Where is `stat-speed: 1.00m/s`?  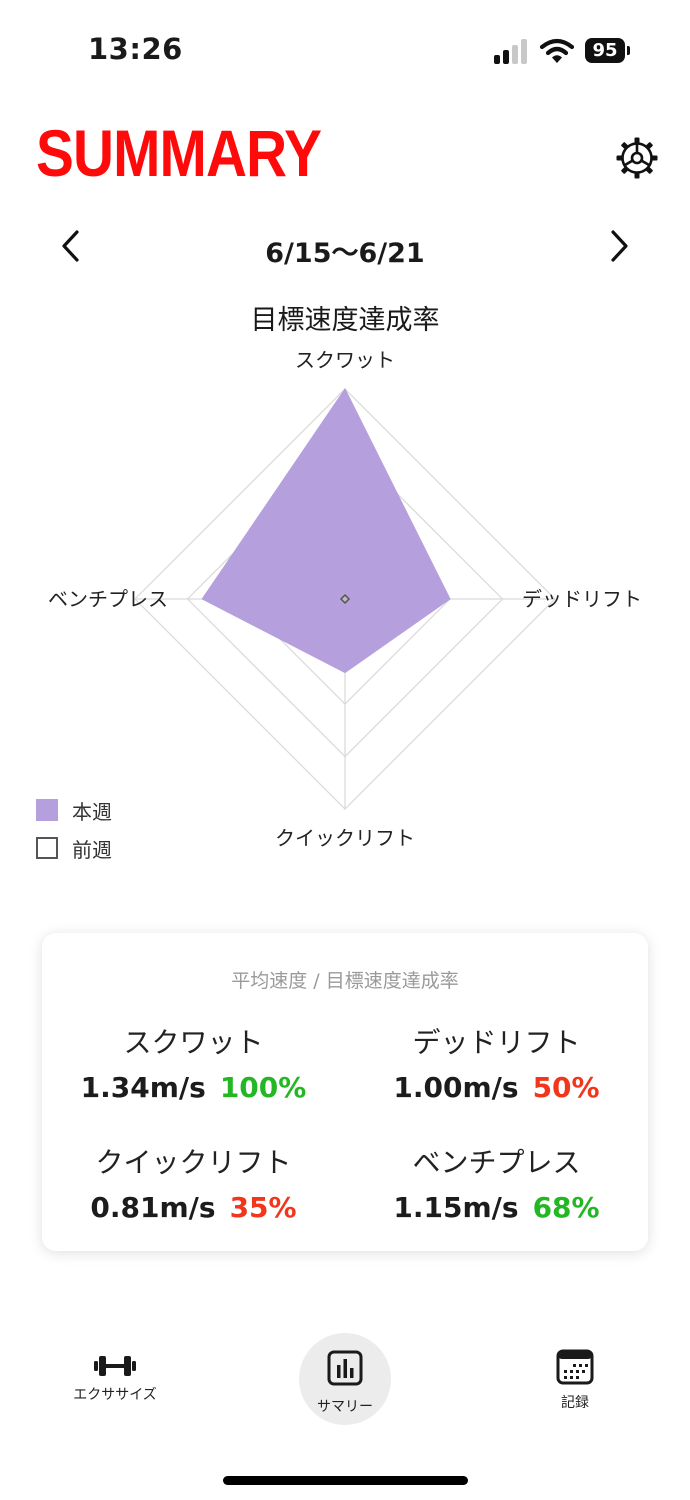
stat-speed: 1.00m/s is located at coordinates (456, 1087).